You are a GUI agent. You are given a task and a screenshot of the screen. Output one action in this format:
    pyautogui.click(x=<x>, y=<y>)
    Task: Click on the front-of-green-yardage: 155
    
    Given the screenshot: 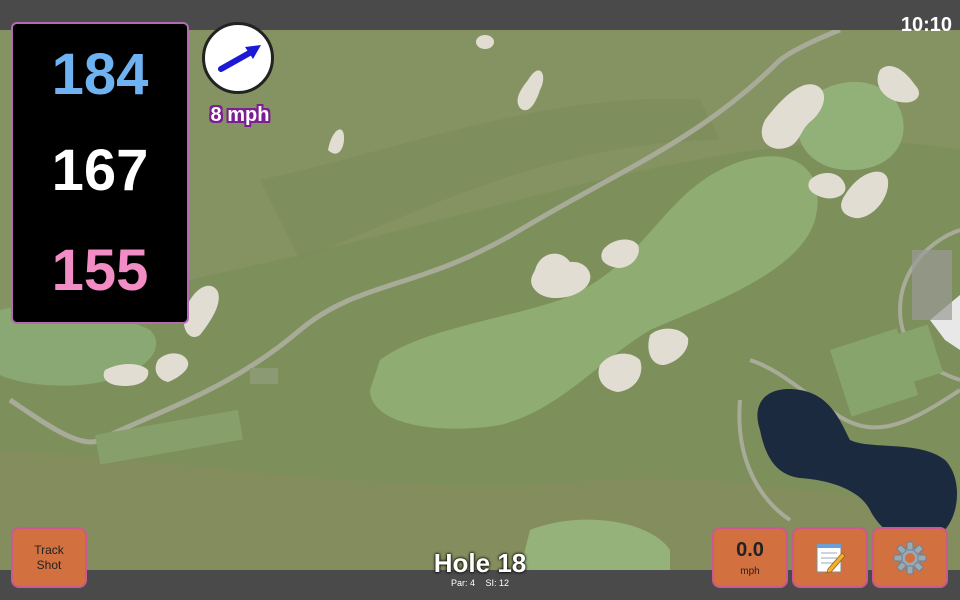 What is the action you would take?
    pyautogui.click(x=100, y=270)
    